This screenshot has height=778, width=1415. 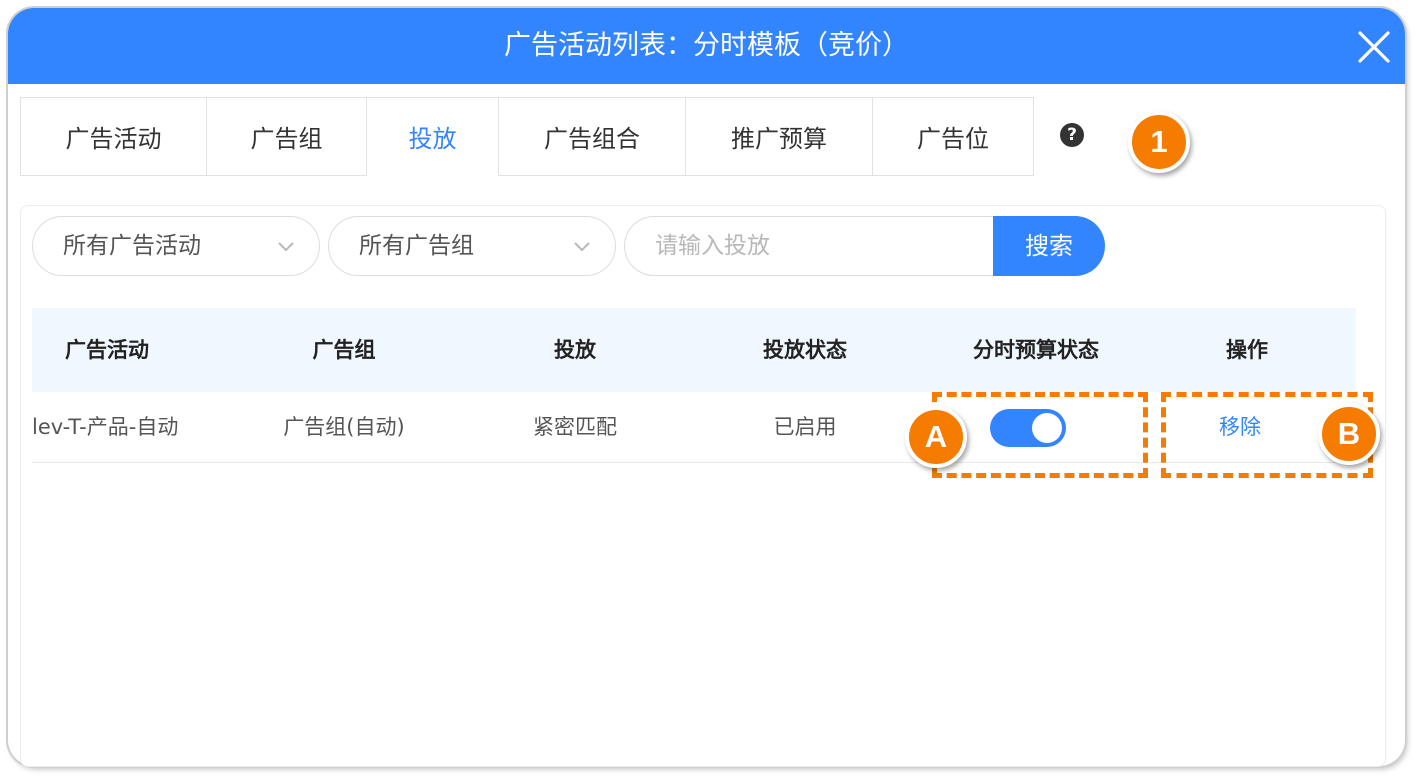 I want to click on campaign-select: 所有广告活动, so click(x=176, y=246).